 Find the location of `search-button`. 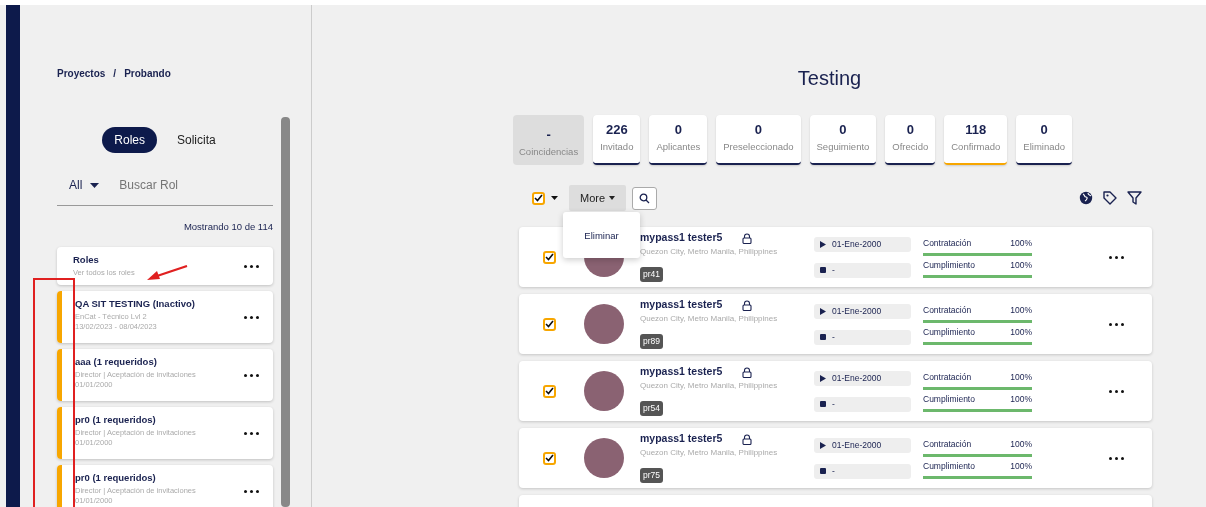

search-button is located at coordinates (645, 198).